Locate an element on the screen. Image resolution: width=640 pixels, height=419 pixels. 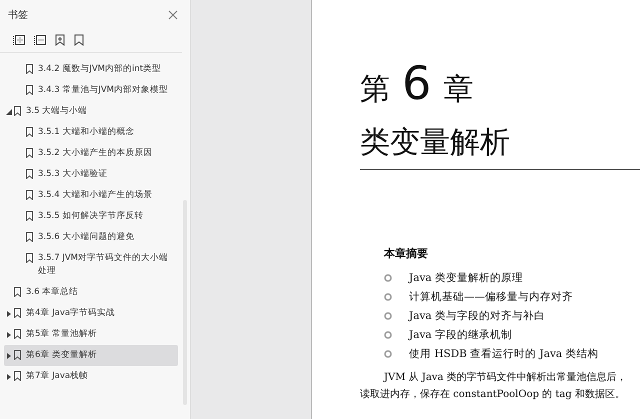
summary-item: Java 字段的继承机制 is located at coordinates (460, 335).